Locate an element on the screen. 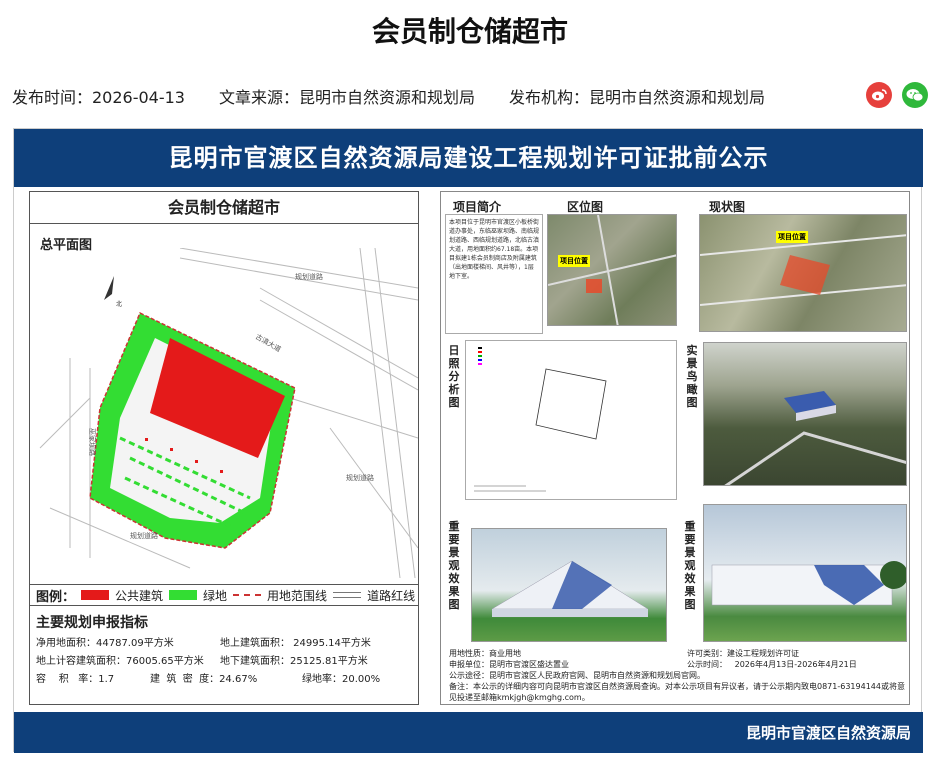  legend-label-boundary: 用地范围线 is located at coordinates (297, 595).